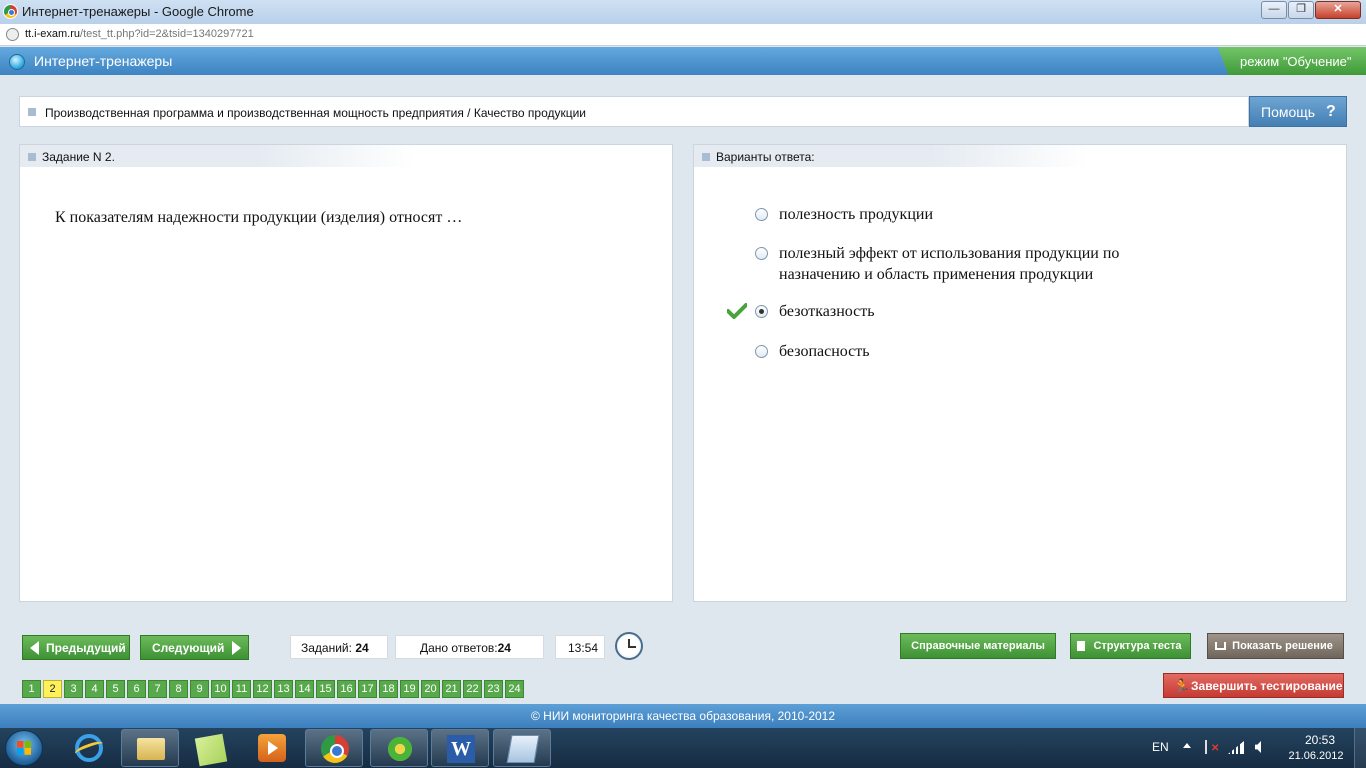  Describe the element at coordinates (856, 214) in the screenshot. I see `answer-text: полезность продукции` at that location.